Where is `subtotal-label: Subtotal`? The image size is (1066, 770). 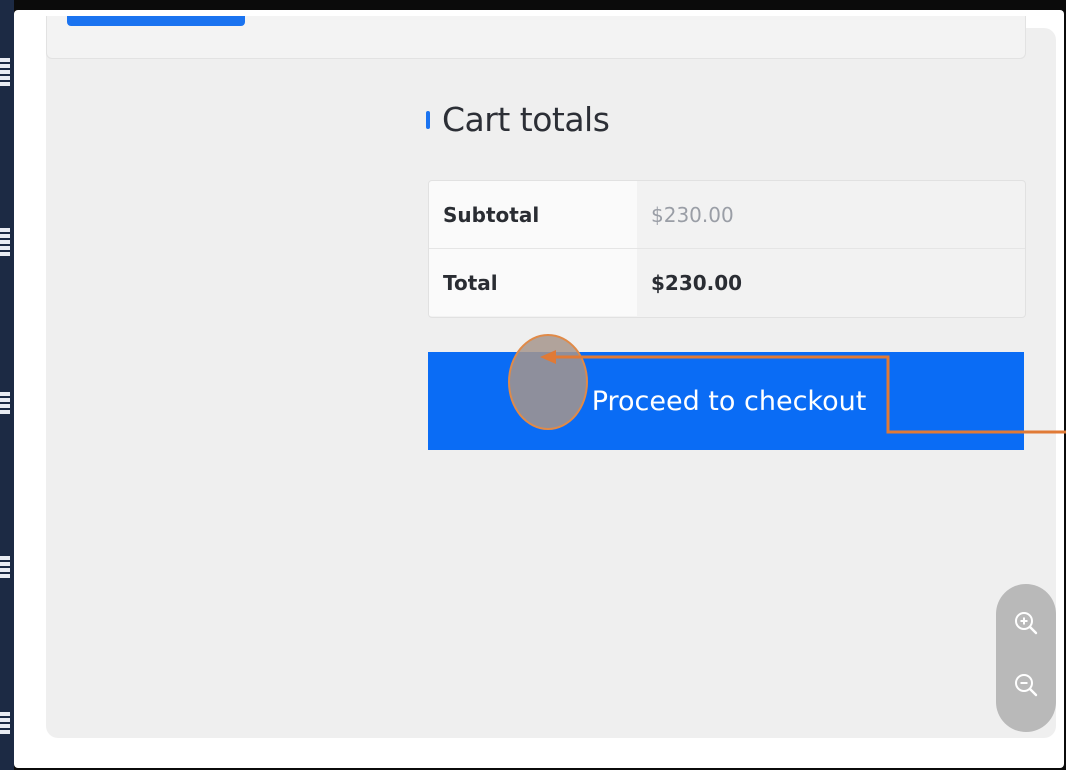 subtotal-label: Subtotal is located at coordinates (533, 214).